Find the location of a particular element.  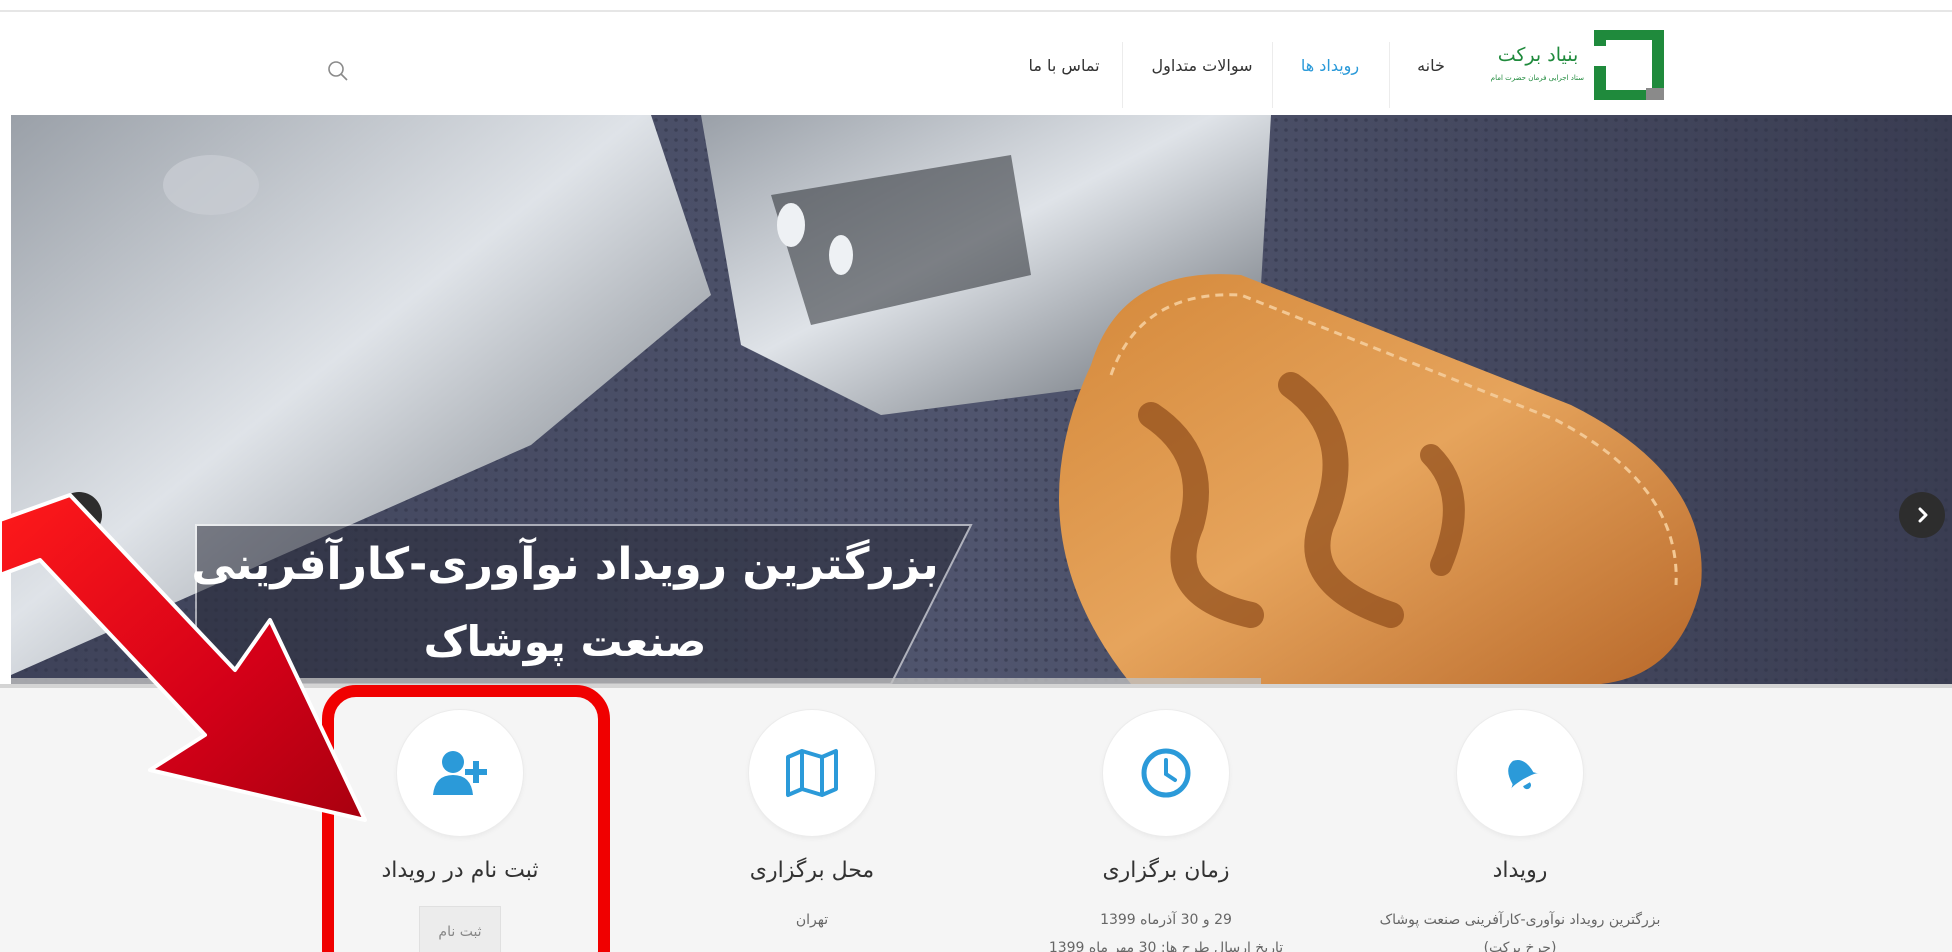

slider-prev-button is located at coordinates (79, 515).